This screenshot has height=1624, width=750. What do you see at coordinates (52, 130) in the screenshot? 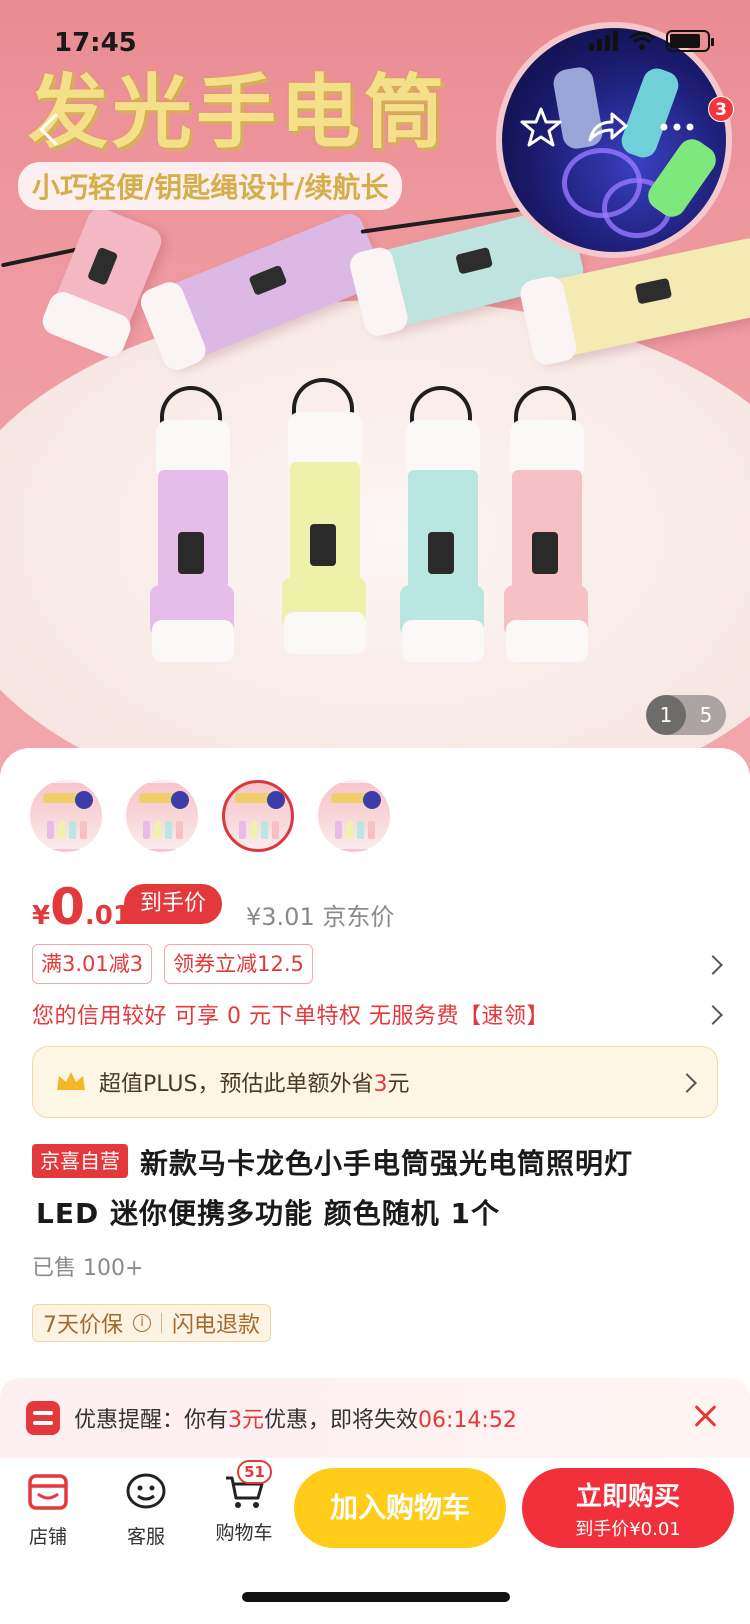
I see `back-icon` at bounding box center [52, 130].